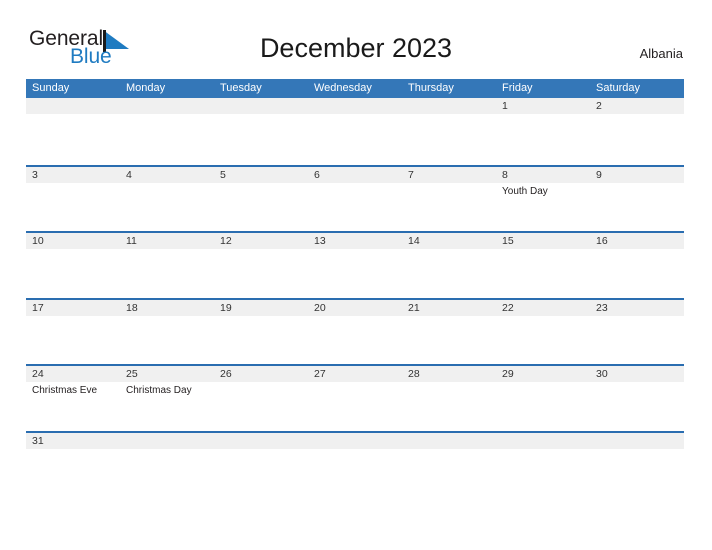 This screenshot has width=712, height=550. I want to click on day-cell: 11, so click(167, 265).